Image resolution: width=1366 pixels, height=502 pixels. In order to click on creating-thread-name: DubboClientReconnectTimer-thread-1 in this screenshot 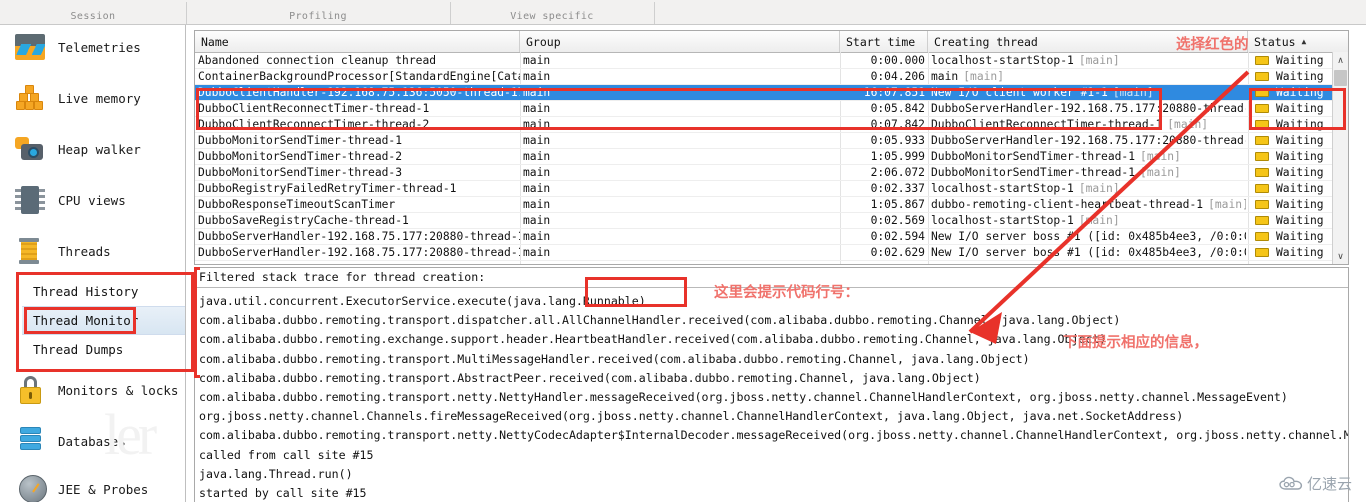, I will do `click(1047, 124)`.